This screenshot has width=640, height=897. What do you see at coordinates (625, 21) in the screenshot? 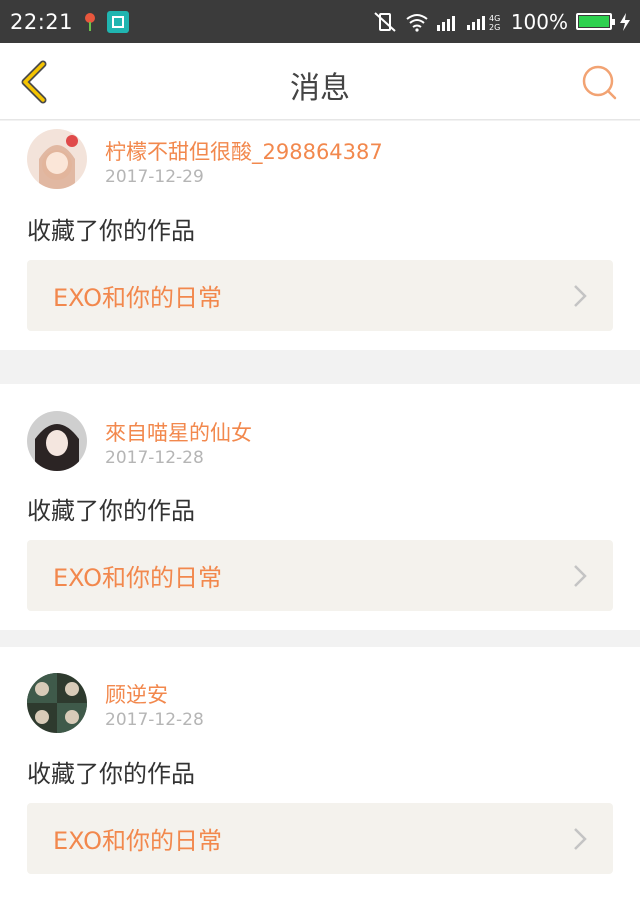
I see `charging-icon` at bounding box center [625, 21].